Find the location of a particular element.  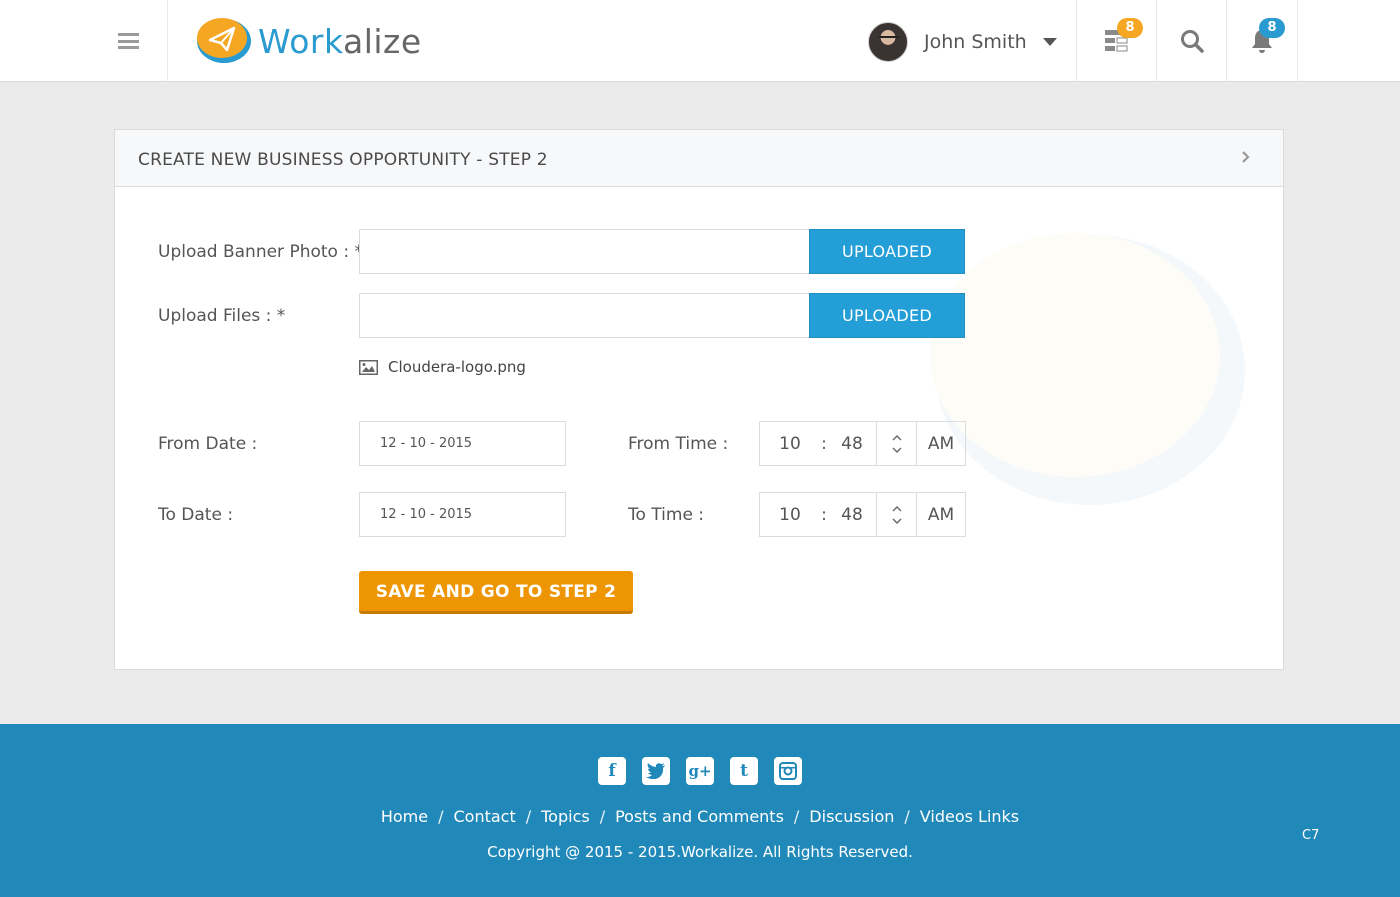

to-minute-input: 48 is located at coordinates (852, 515).